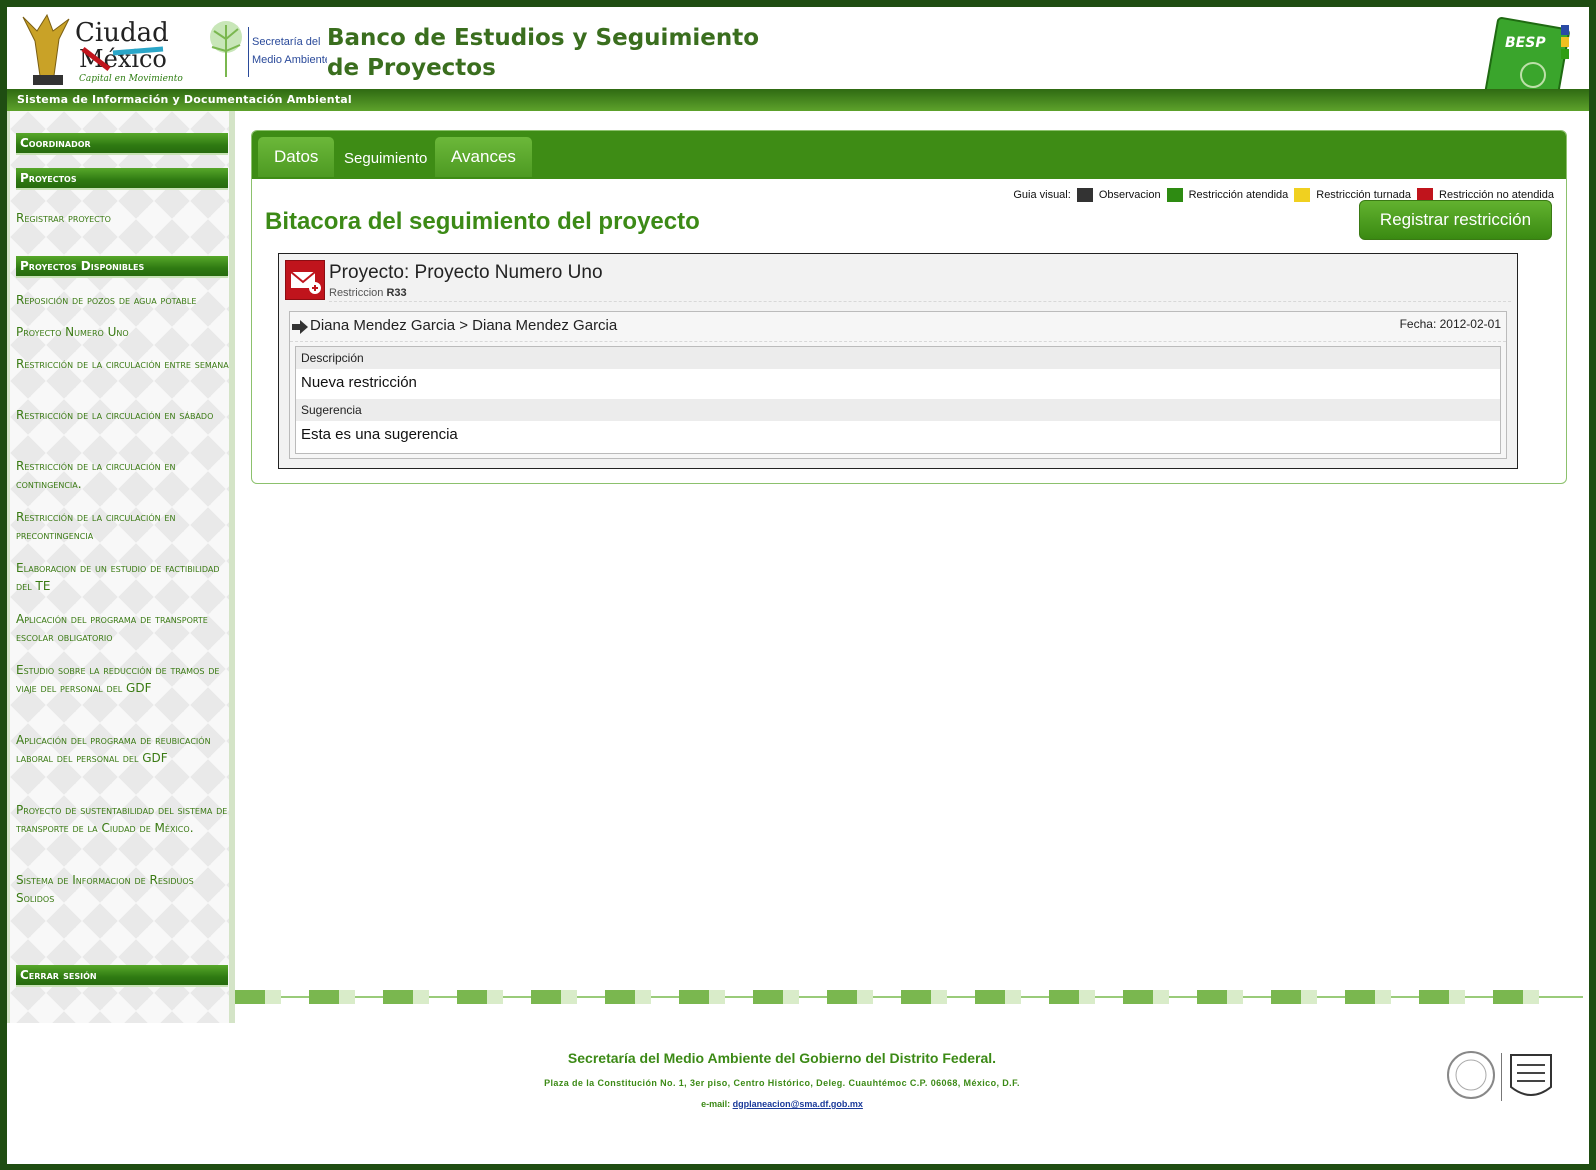 The height and width of the screenshot is (1170, 1596). I want to click on sidebar-heading-disponibles: Proyectos Disponibles, so click(122, 267).